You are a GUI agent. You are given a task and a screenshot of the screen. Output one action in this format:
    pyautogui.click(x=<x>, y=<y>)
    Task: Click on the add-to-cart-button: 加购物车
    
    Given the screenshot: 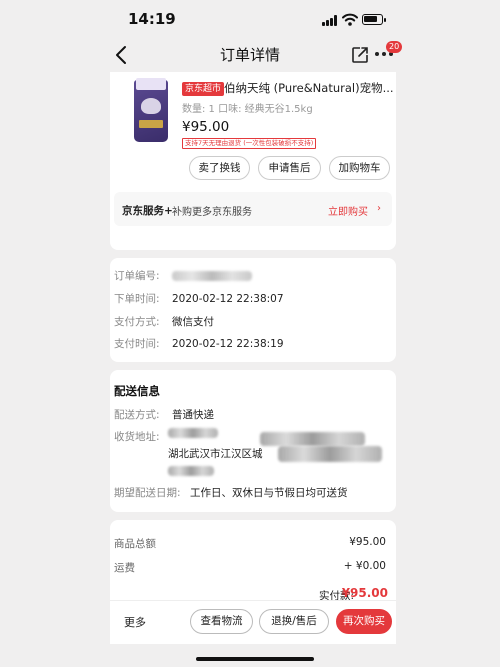 What is the action you would take?
    pyautogui.click(x=359, y=168)
    